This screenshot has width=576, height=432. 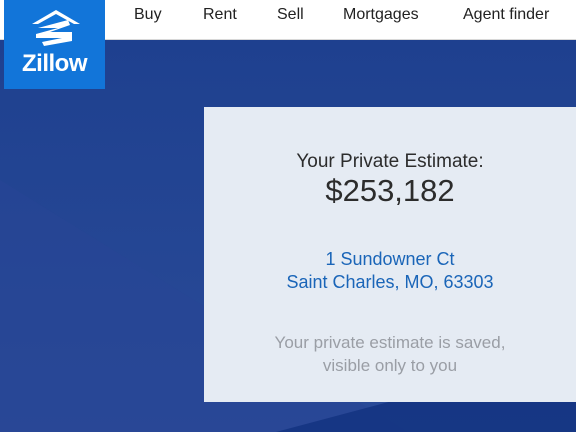 I want to click on zillow-logo: Zillow, so click(x=54, y=44).